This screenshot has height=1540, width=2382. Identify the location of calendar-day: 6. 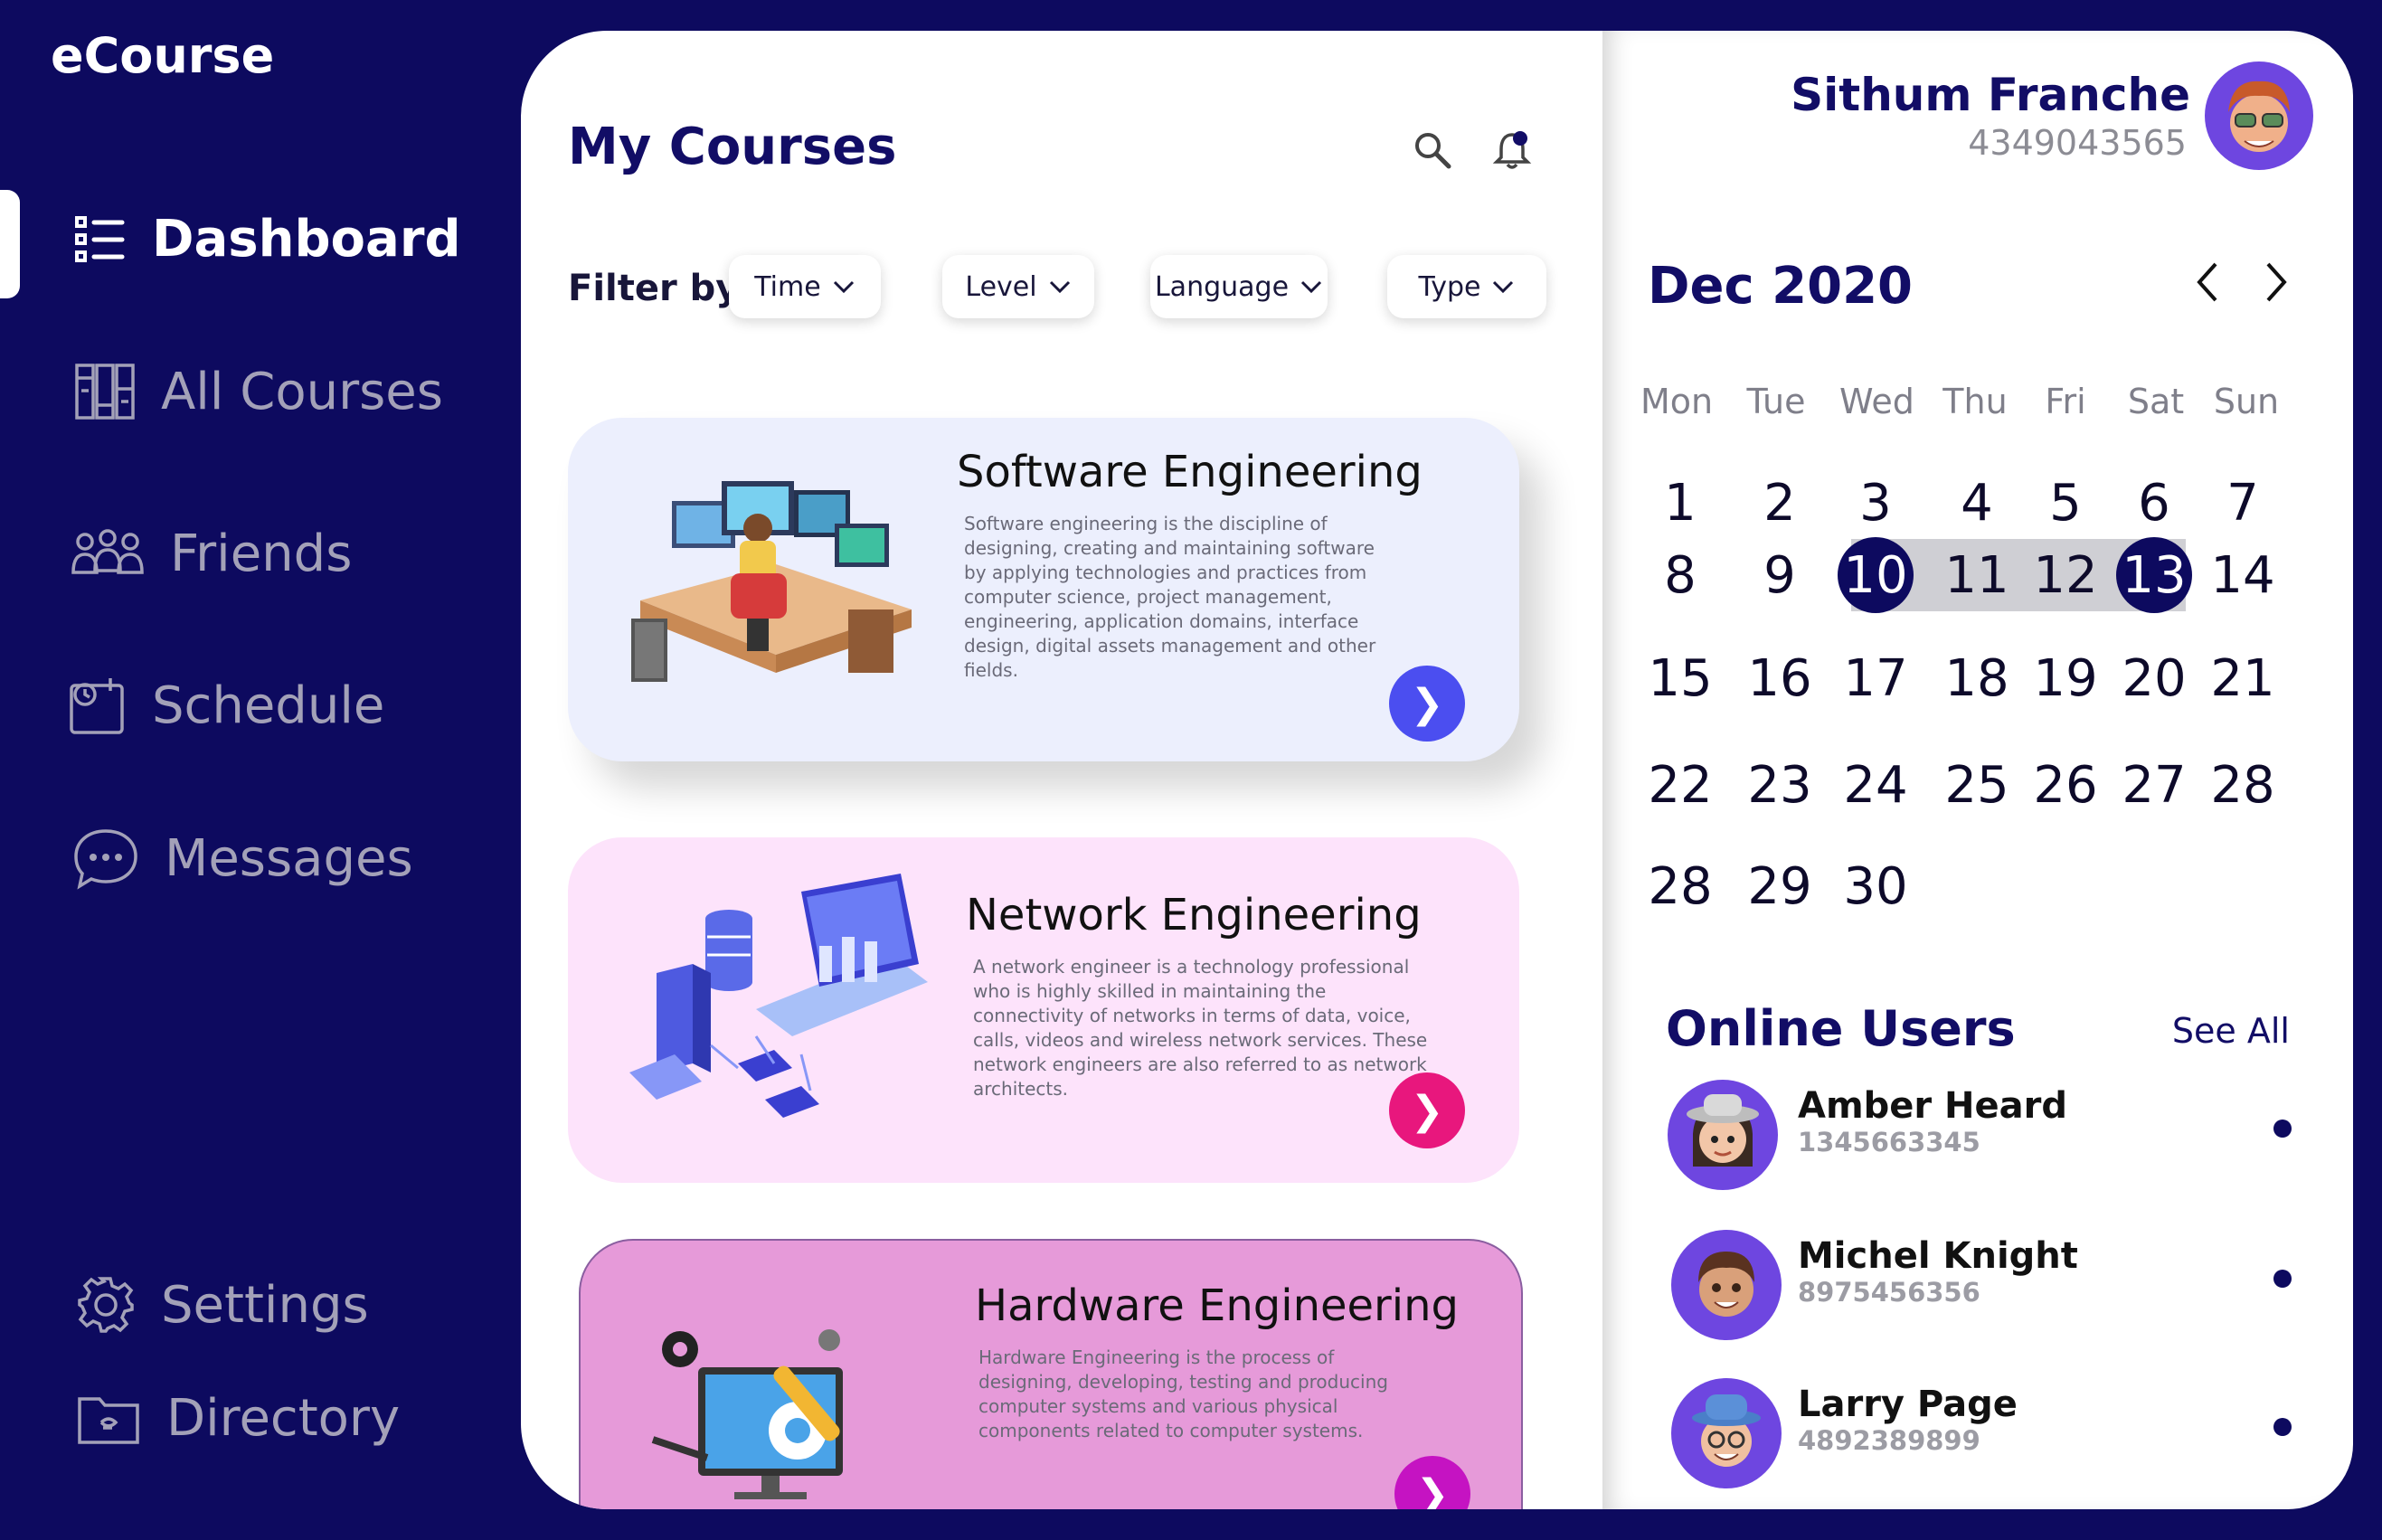
(2154, 503).